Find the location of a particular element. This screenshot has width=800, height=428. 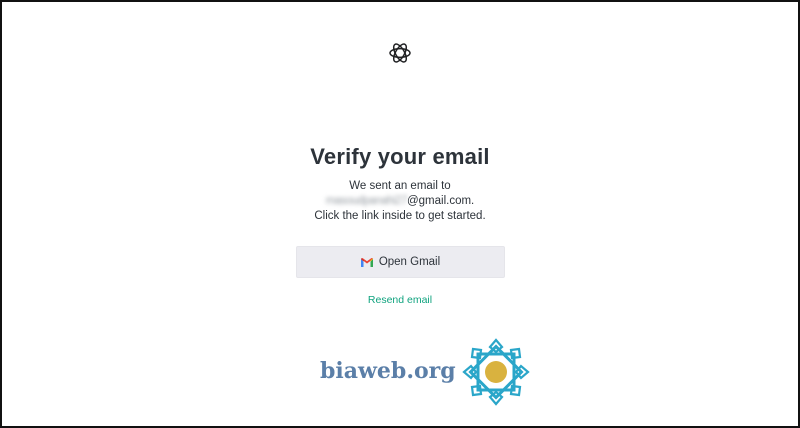

open-gmail-label: Open Gmail is located at coordinates (409, 262).